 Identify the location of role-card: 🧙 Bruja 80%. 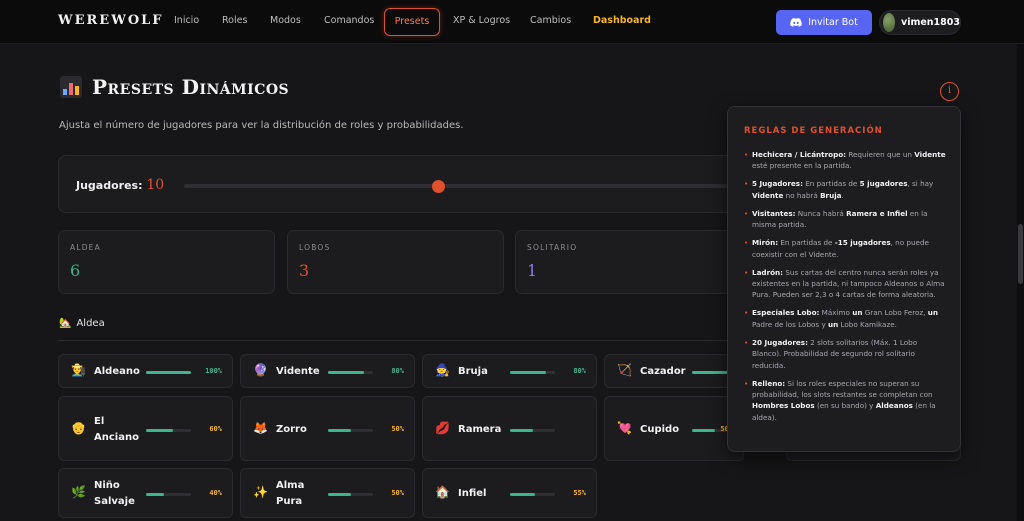
(509, 371).